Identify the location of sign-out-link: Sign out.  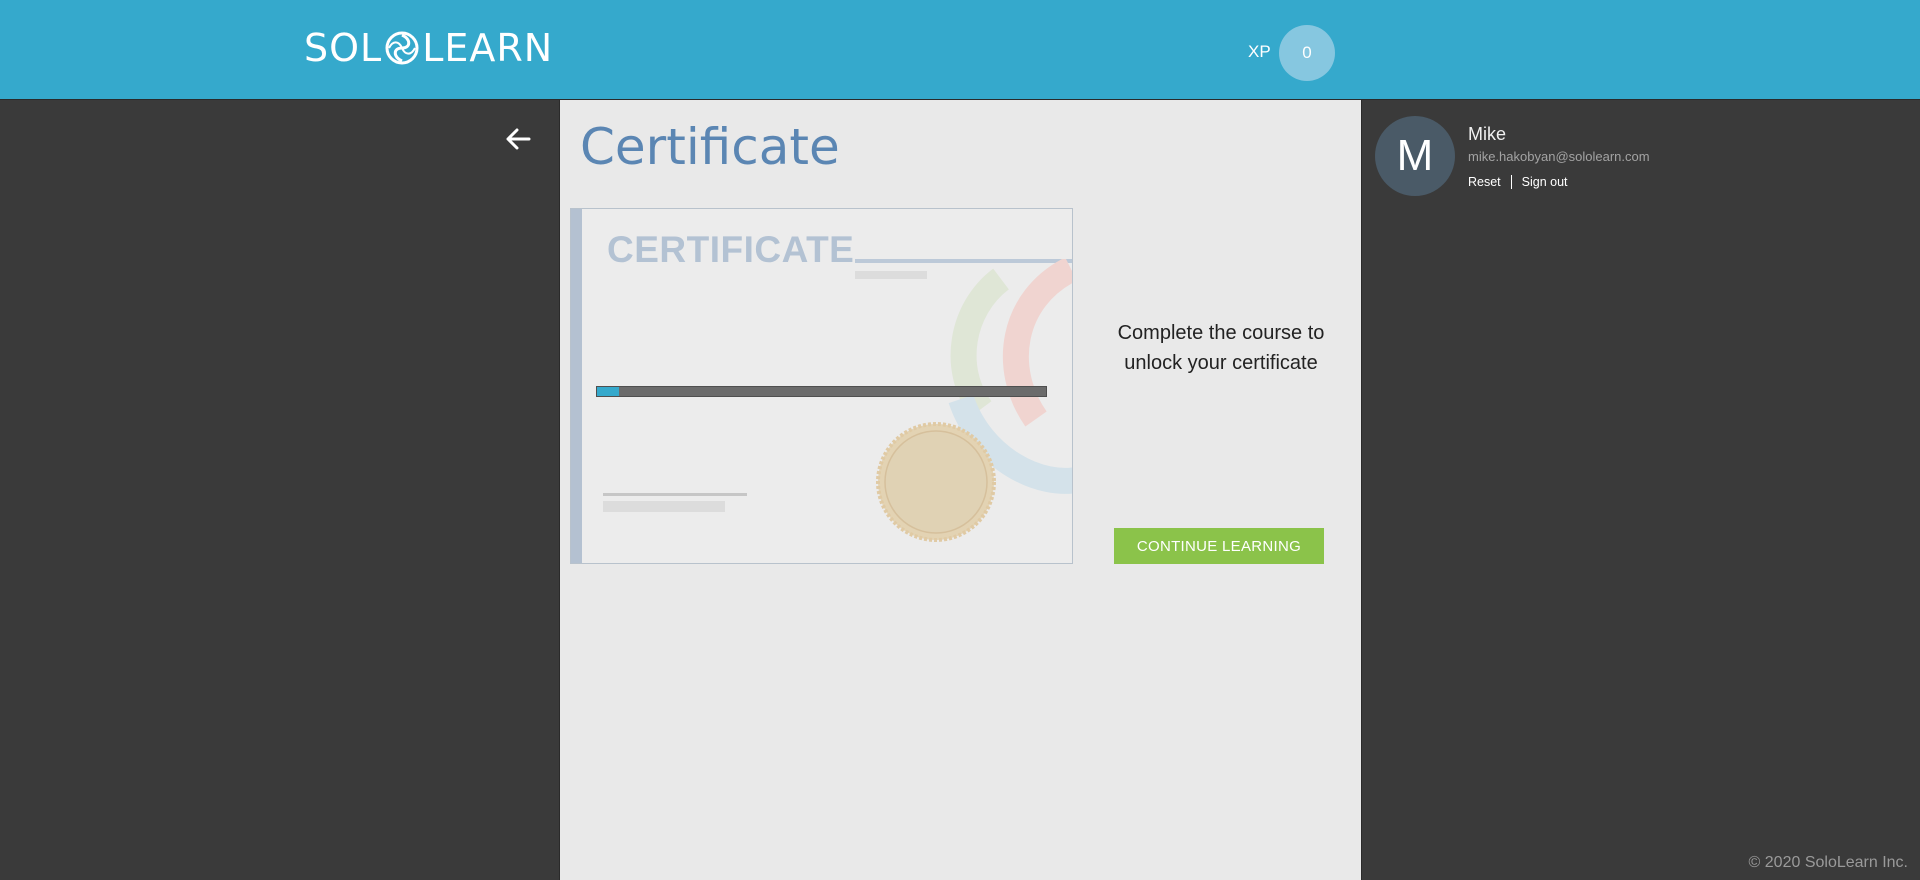
(1545, 182).